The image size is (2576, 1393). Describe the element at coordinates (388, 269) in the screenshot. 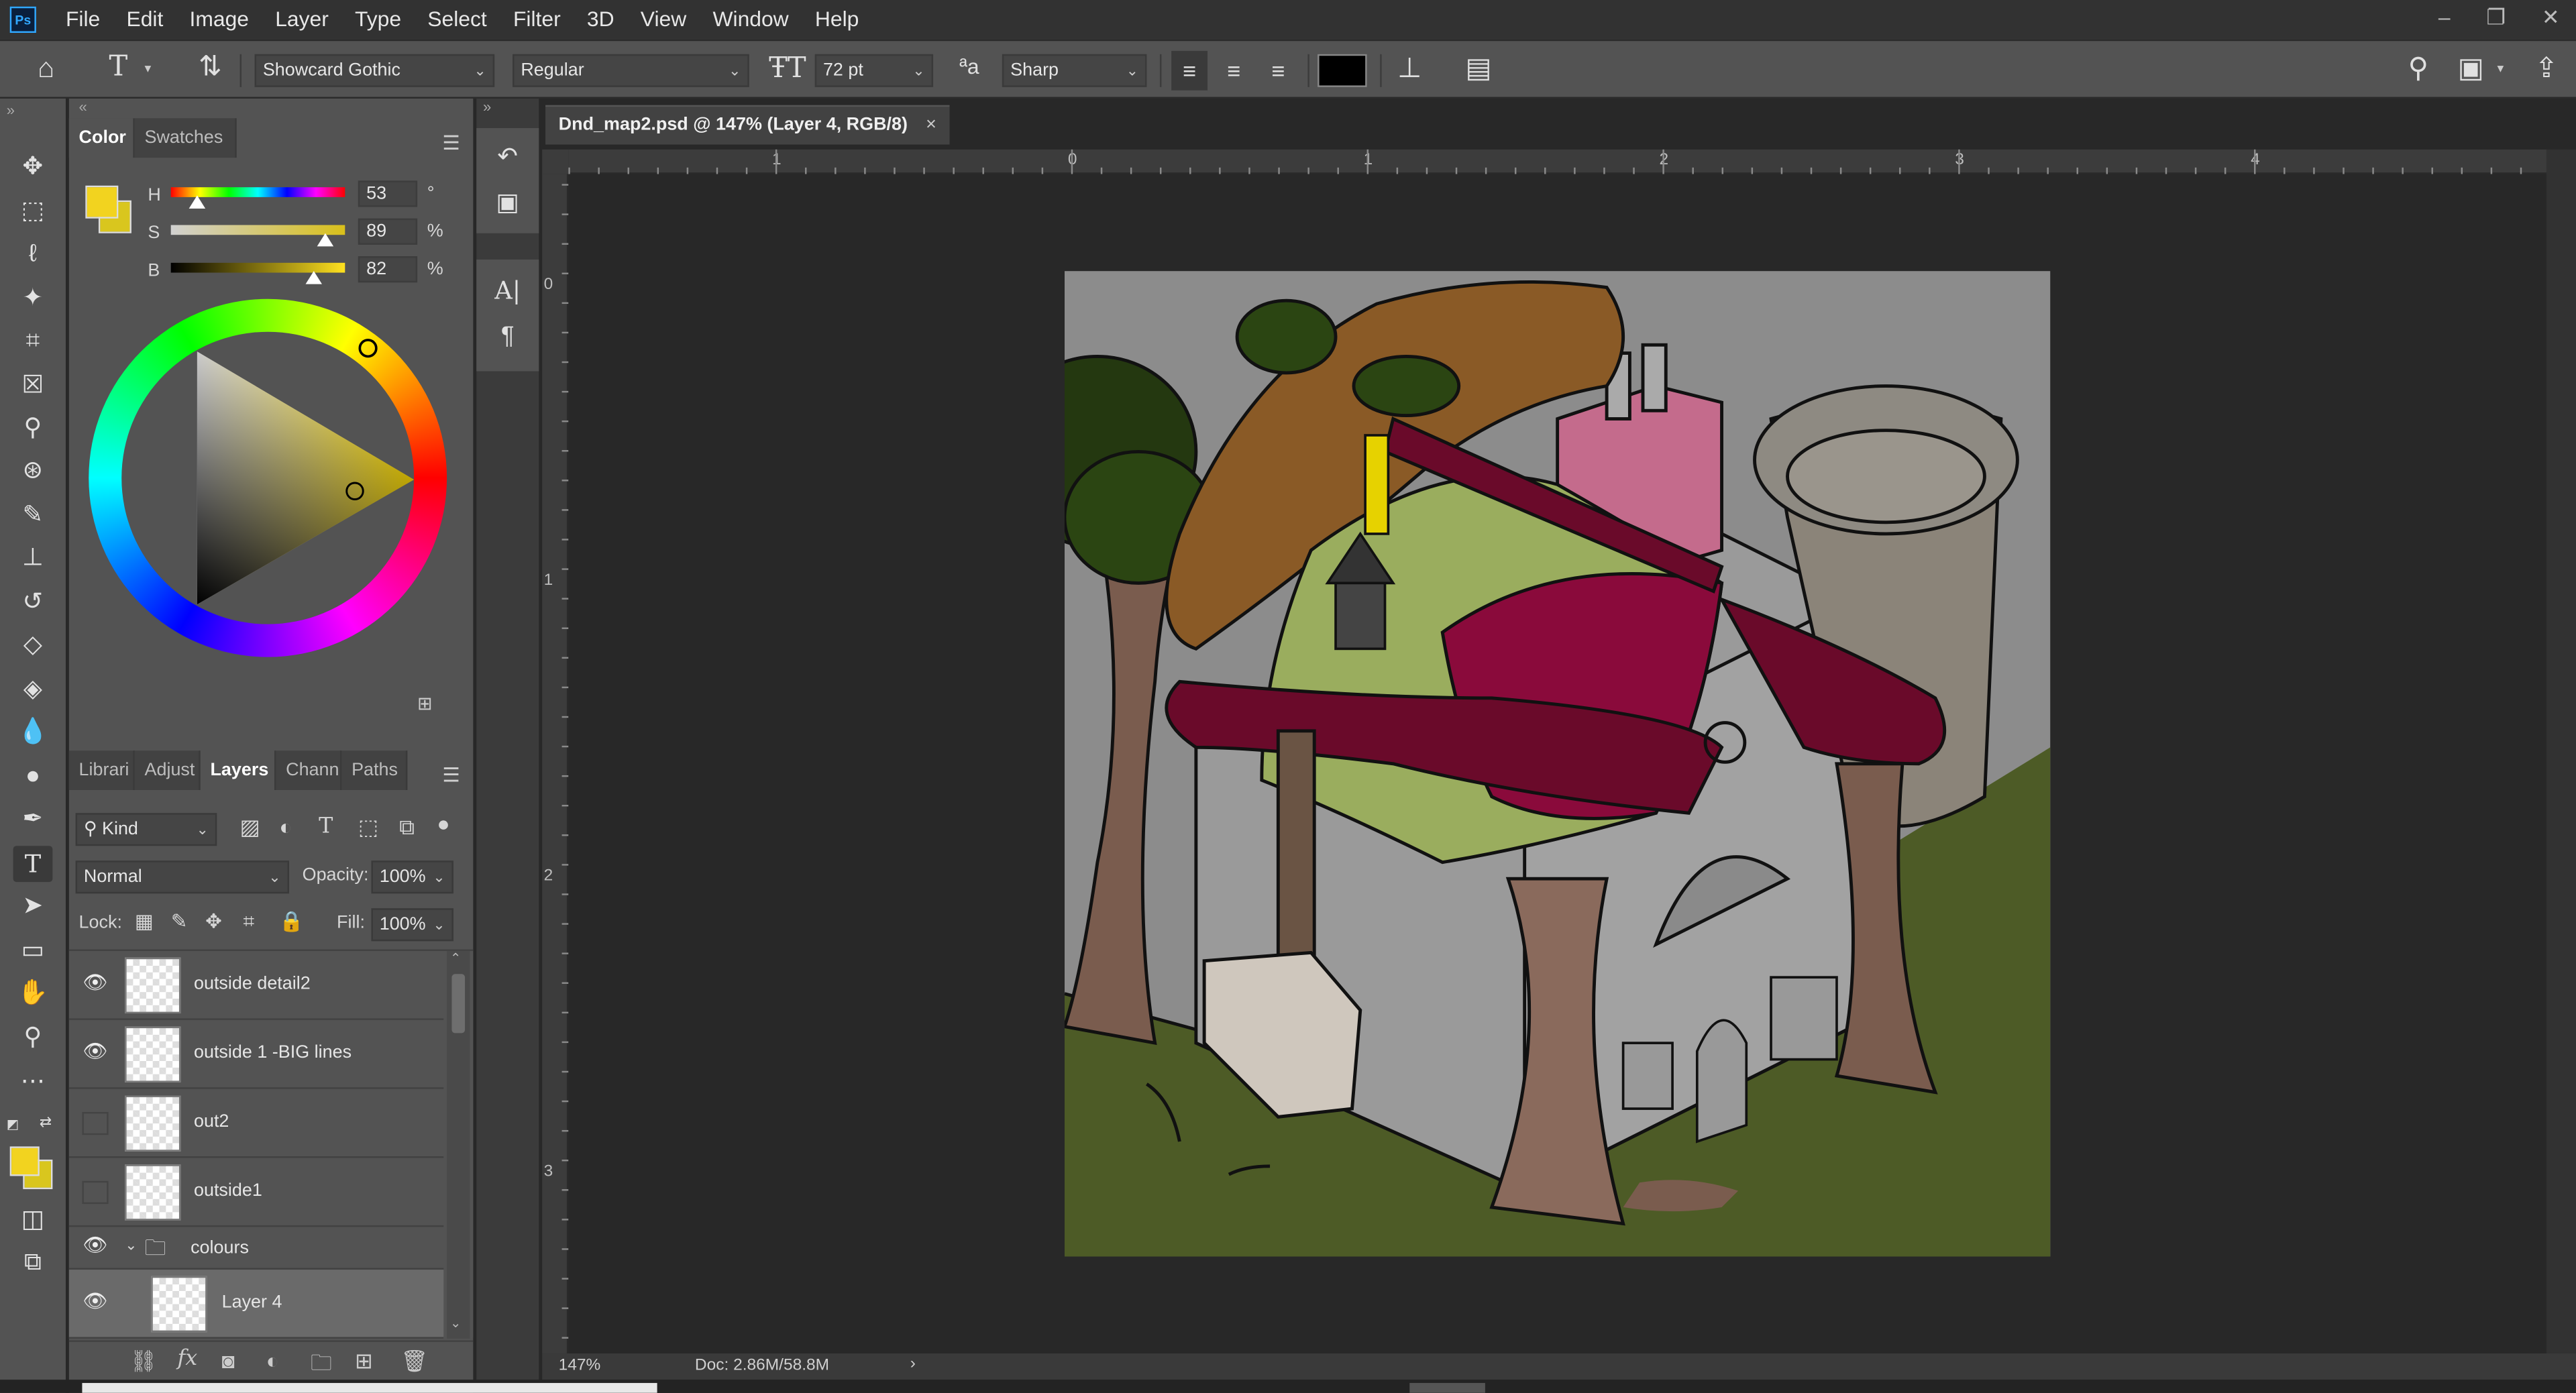

I see `brightness-value: 82` at that location.